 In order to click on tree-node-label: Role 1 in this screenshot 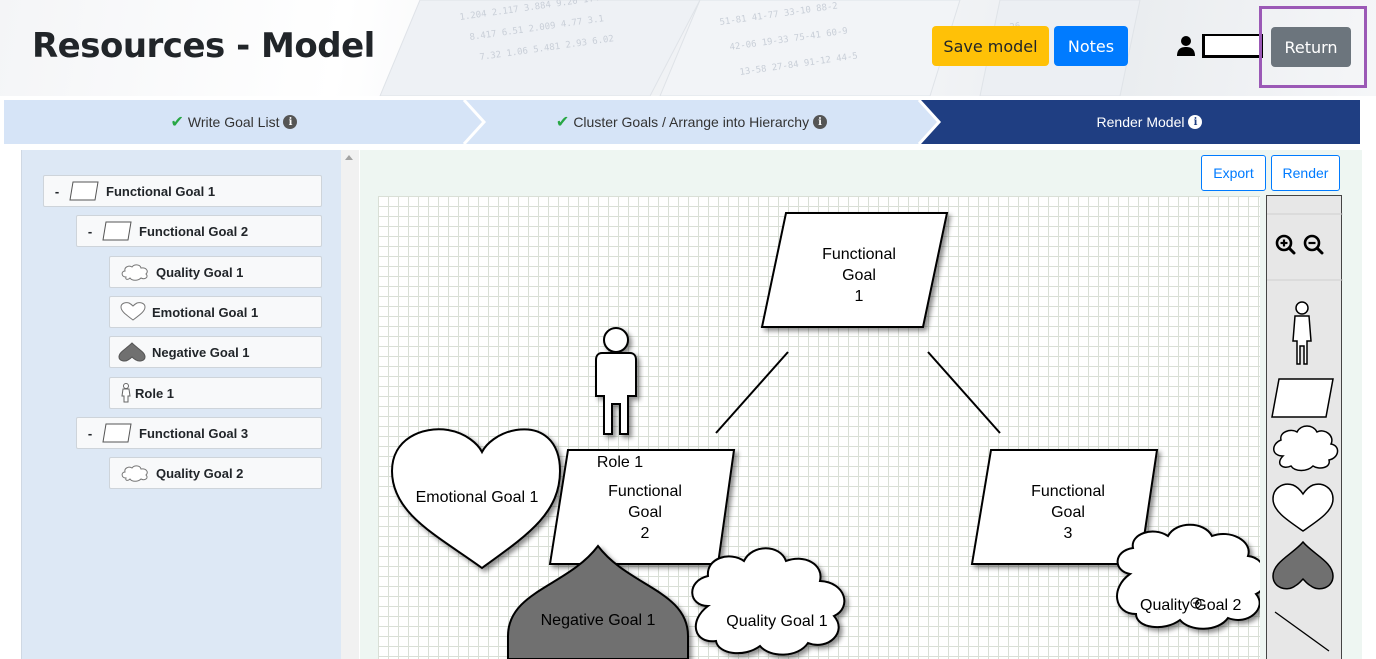, I will do `click(155, 393)`.